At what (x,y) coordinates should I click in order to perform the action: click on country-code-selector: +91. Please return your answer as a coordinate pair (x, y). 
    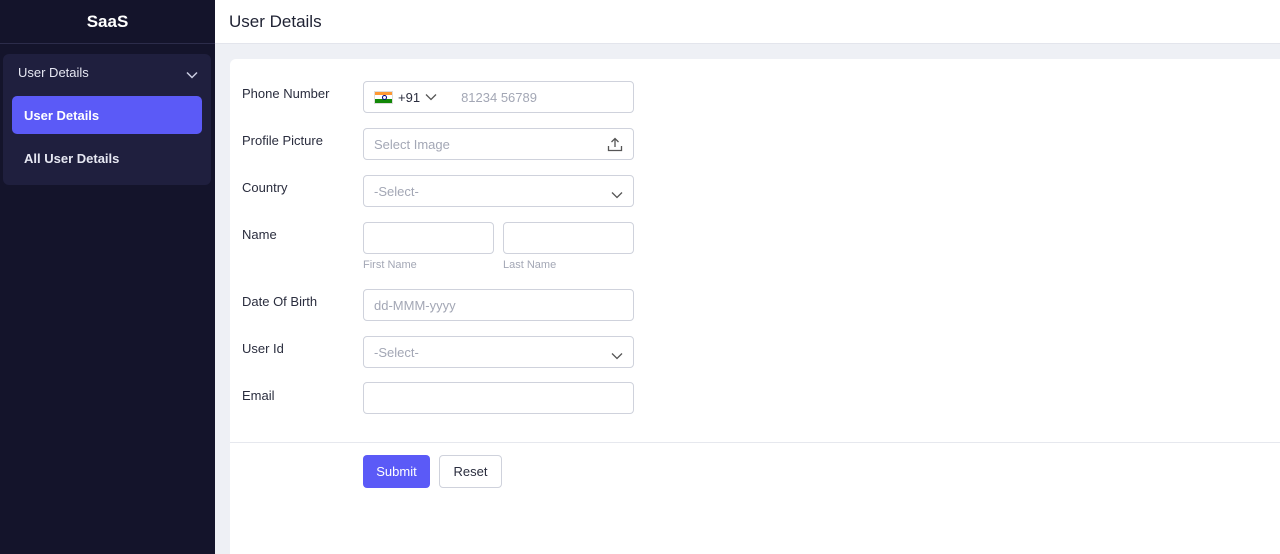
    Looking at the image, I should click on (405, 97).